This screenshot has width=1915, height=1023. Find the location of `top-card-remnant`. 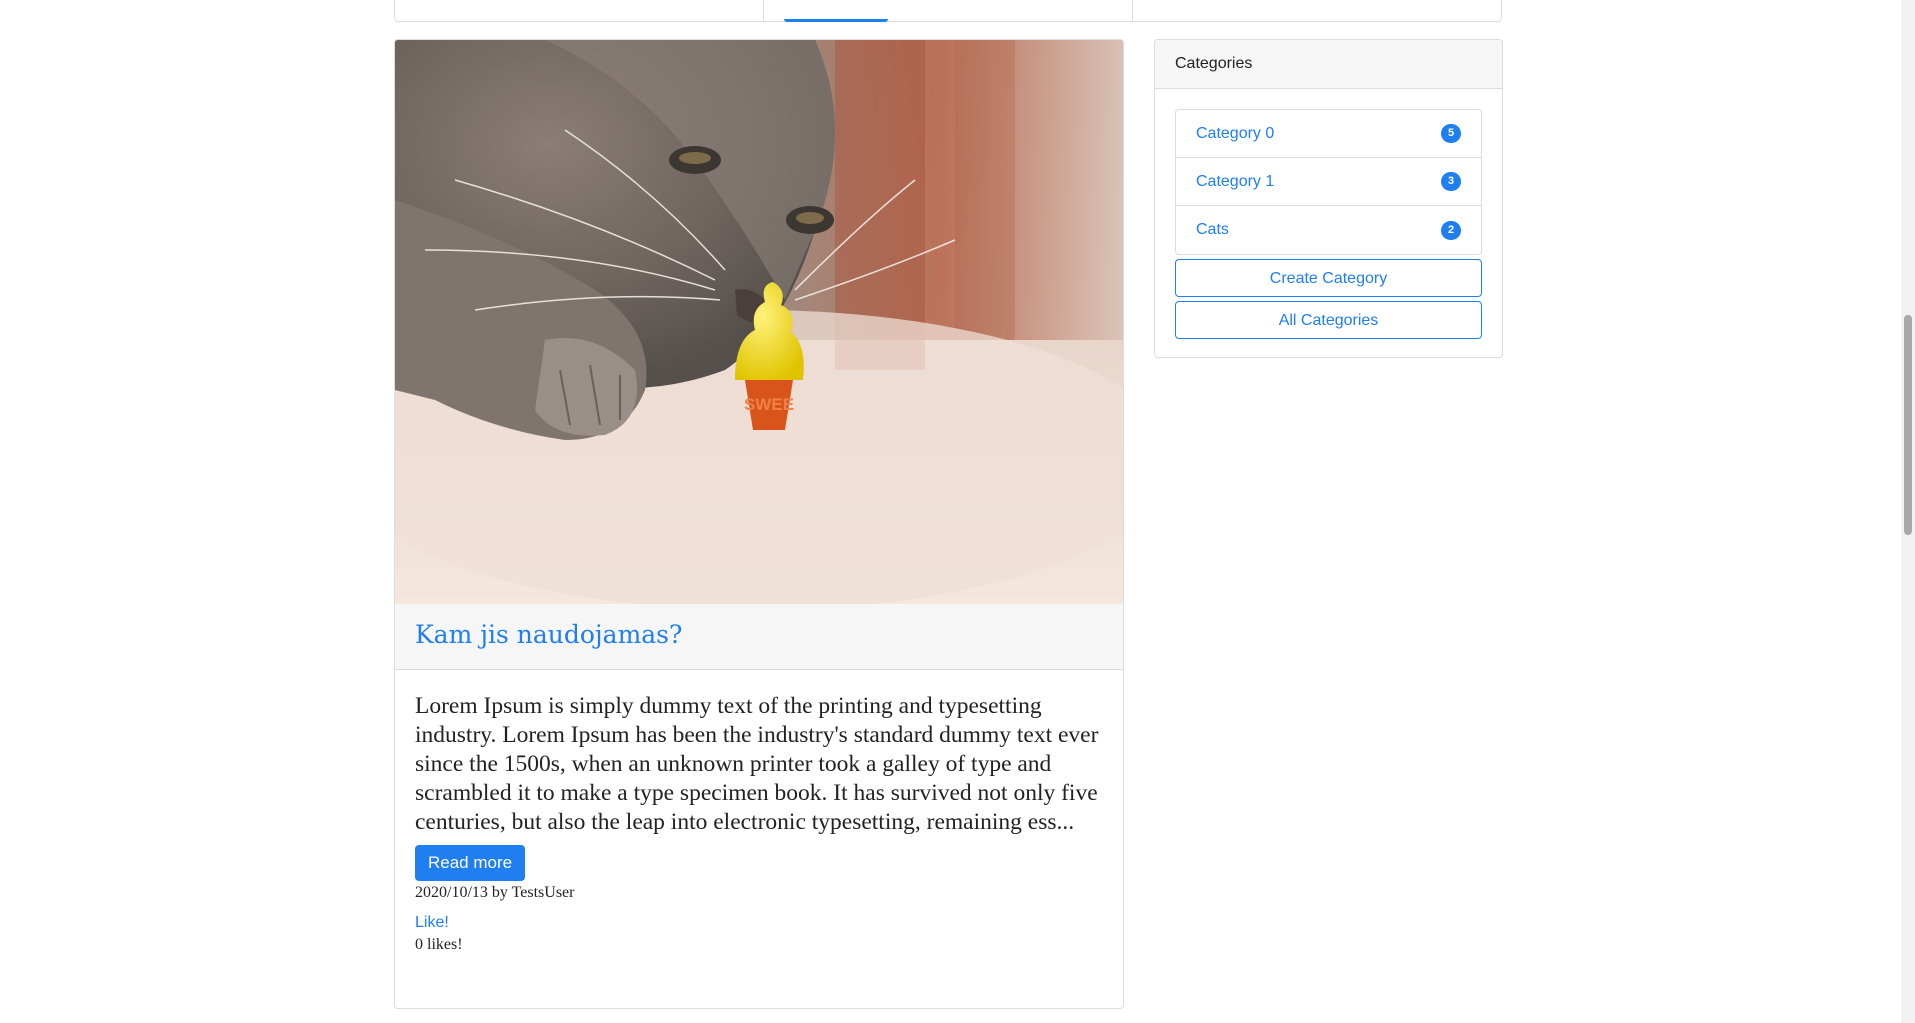

top-card-remnant is located at coordinates (948, 11).